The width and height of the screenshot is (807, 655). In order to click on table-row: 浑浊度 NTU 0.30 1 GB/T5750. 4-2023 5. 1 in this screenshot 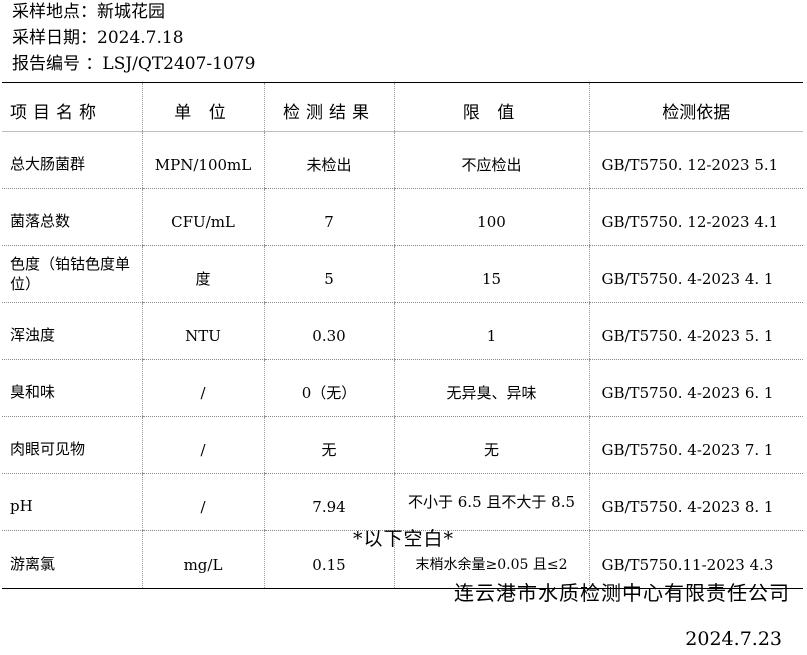, I will do `click(402, 331)`.